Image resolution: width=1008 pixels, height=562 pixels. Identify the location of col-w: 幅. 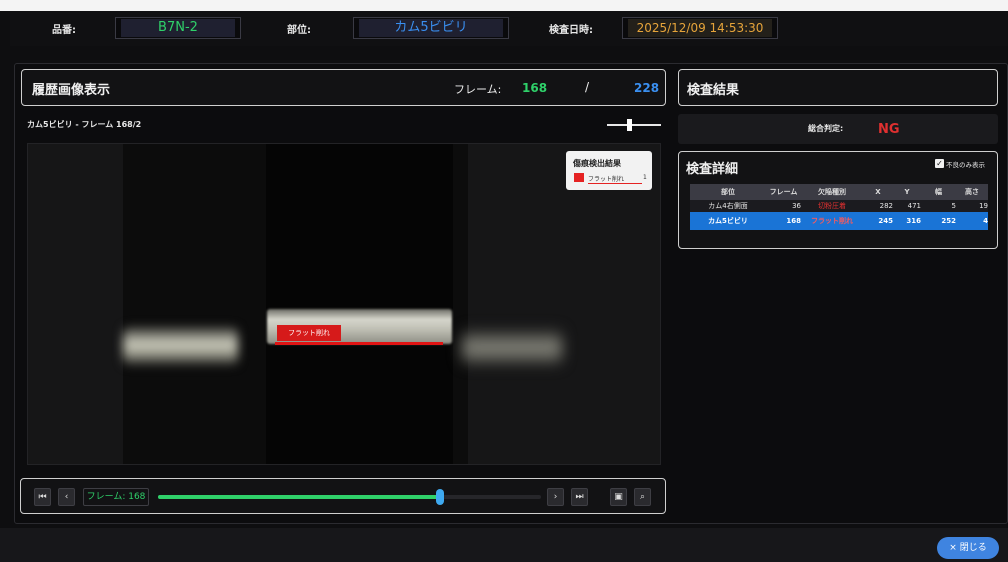
(938, 192).